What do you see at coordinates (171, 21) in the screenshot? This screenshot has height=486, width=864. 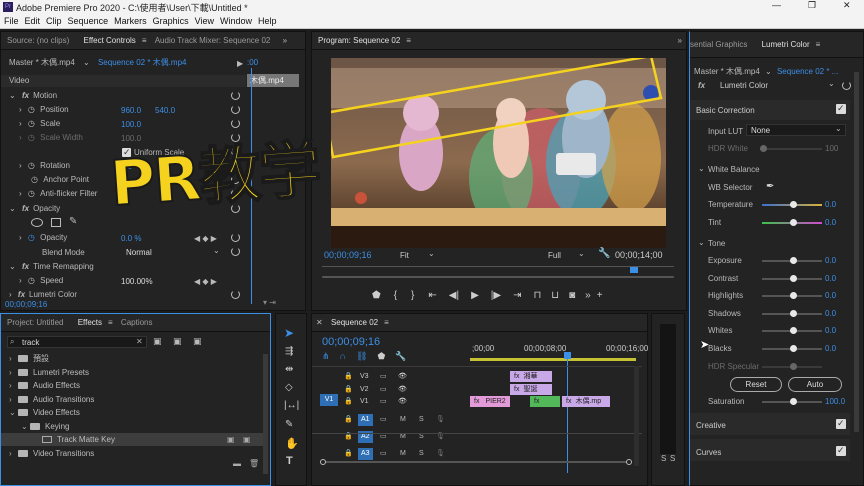 I see `menu-graphics: Graphics` at bounding box center [171, 21].